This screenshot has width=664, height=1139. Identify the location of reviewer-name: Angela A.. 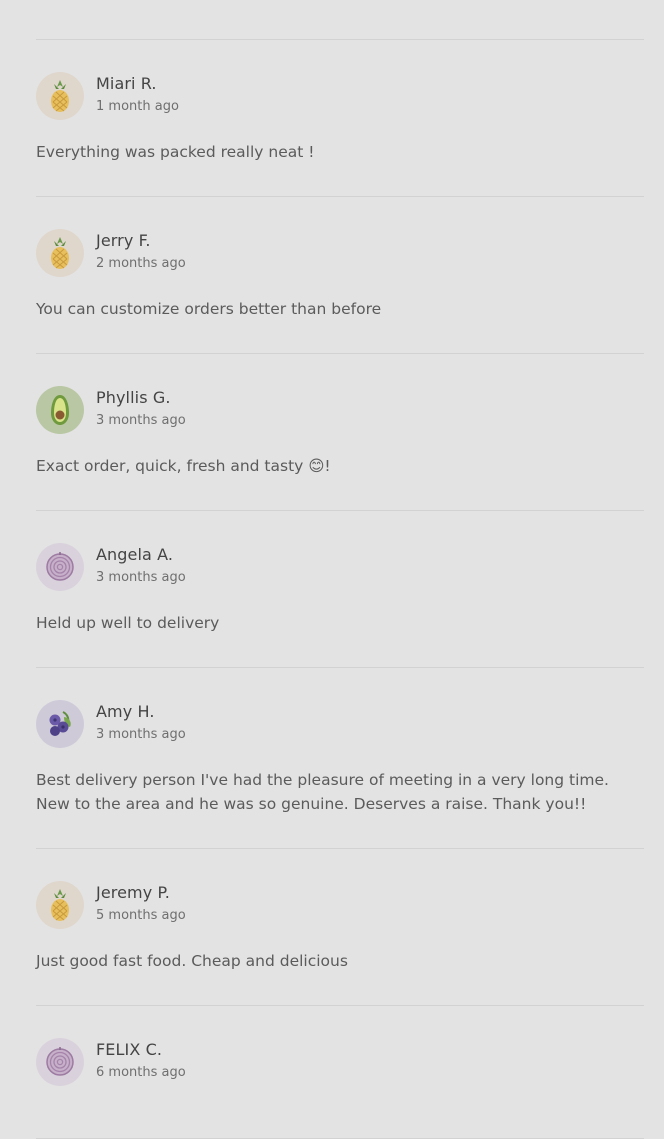
(135, 554).